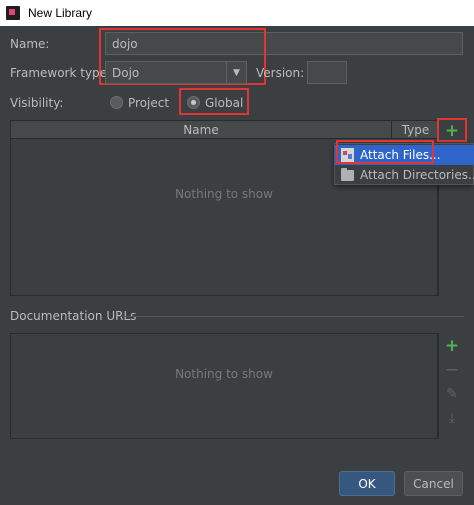 This screenshot has width=474, height=505. Describe the element at coordinates (148, 103) in the screenshot. I see `radio-project-label: Project` at that location.